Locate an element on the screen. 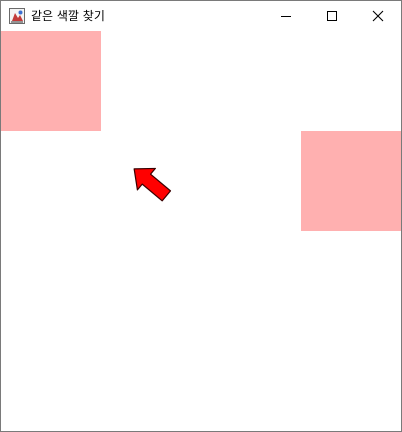  maximize-button is located at coordinates (332, 16).